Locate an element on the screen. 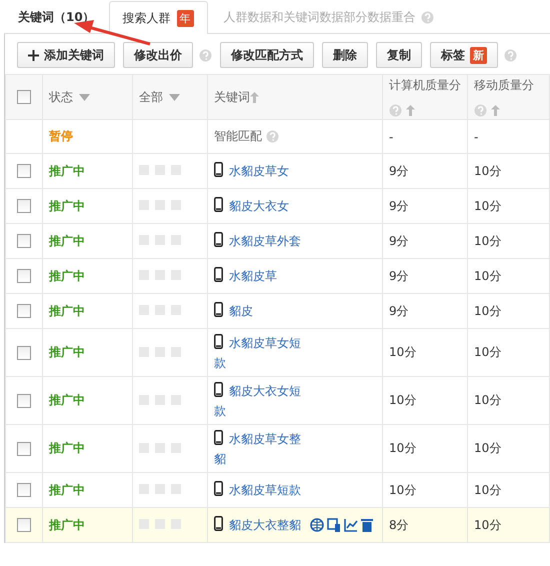 The width and height of the screenshot is (550, 566). select-all-checkbox is located at coordinates (24, 97).